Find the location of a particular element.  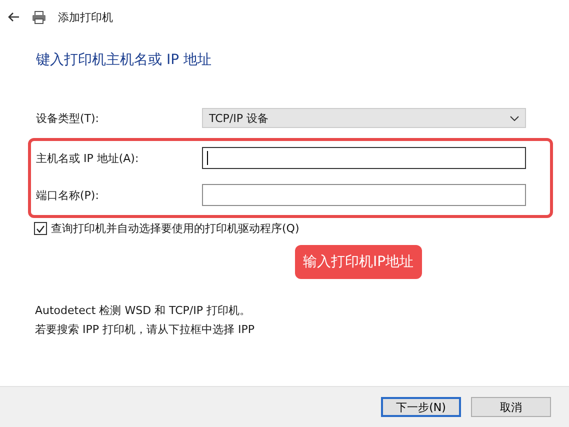

note-text: Autodetect 检测 WSD 和 TCP/IP 打印机。 is located at coordinates (143, 310).